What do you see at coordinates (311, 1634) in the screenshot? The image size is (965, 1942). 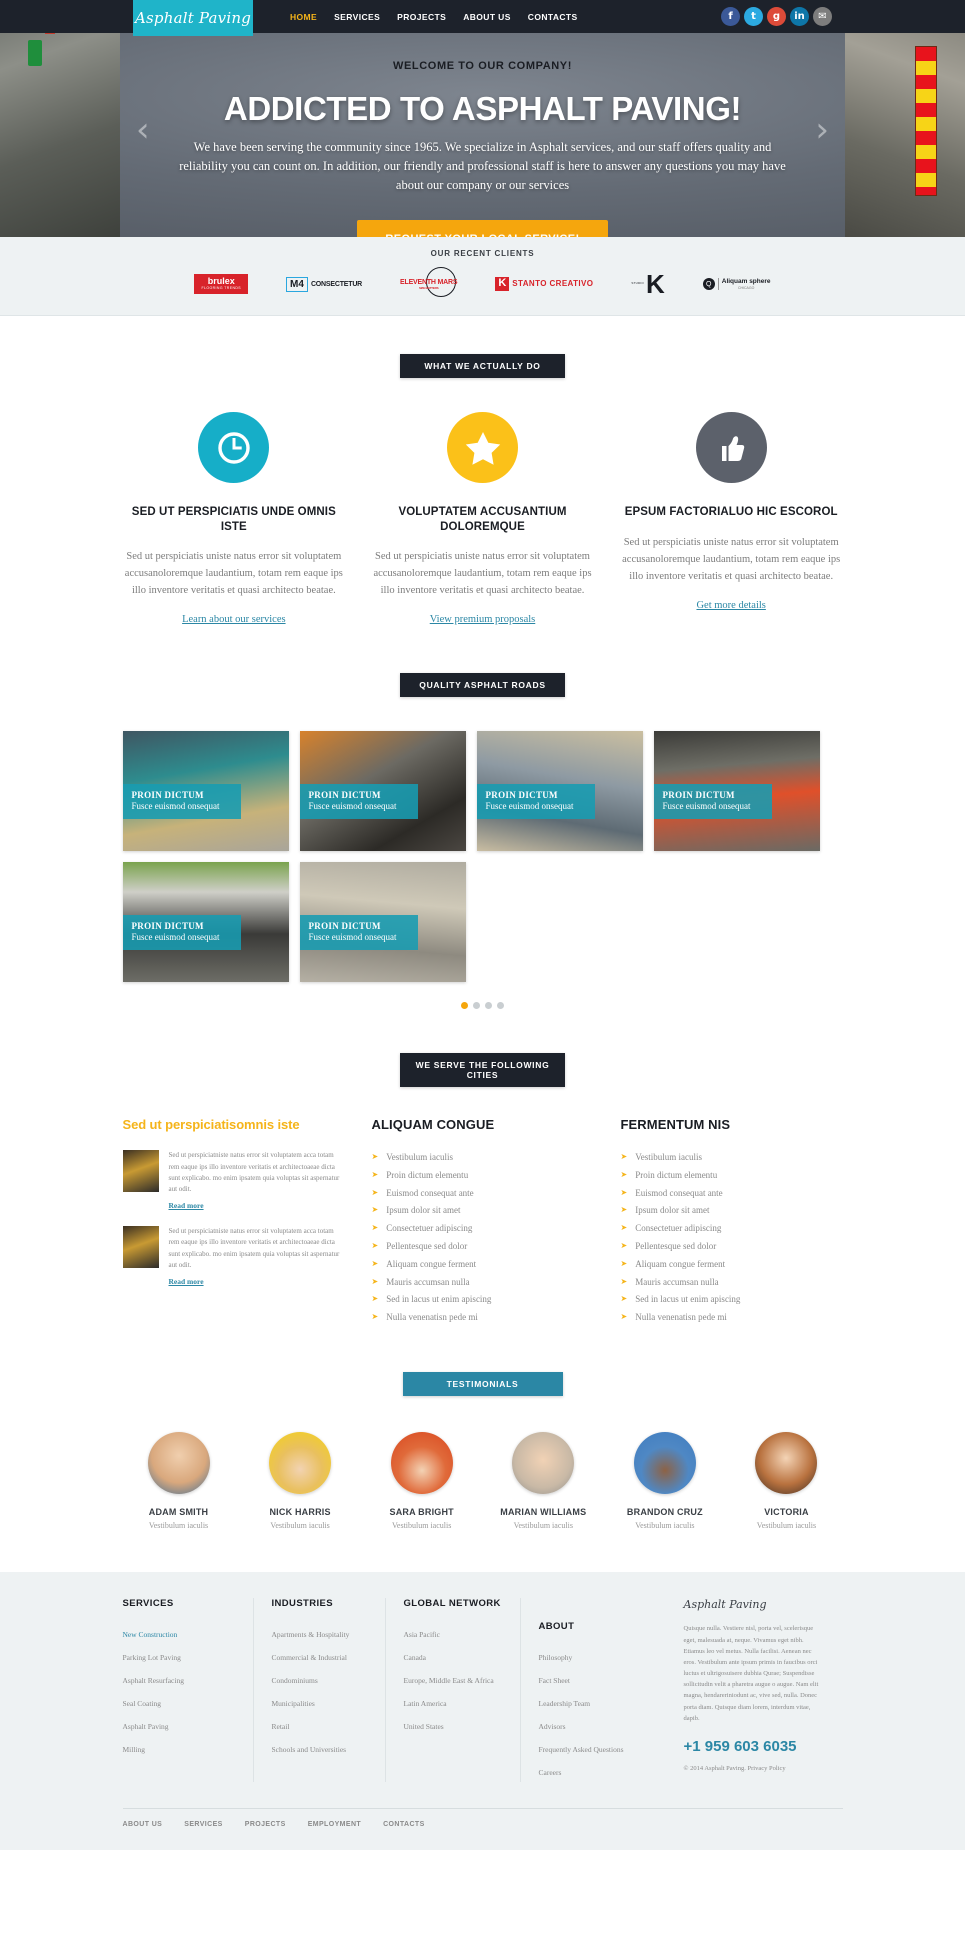 I see `footer-link: Apartments & Hospitality` at bounding box center [311, 1634].